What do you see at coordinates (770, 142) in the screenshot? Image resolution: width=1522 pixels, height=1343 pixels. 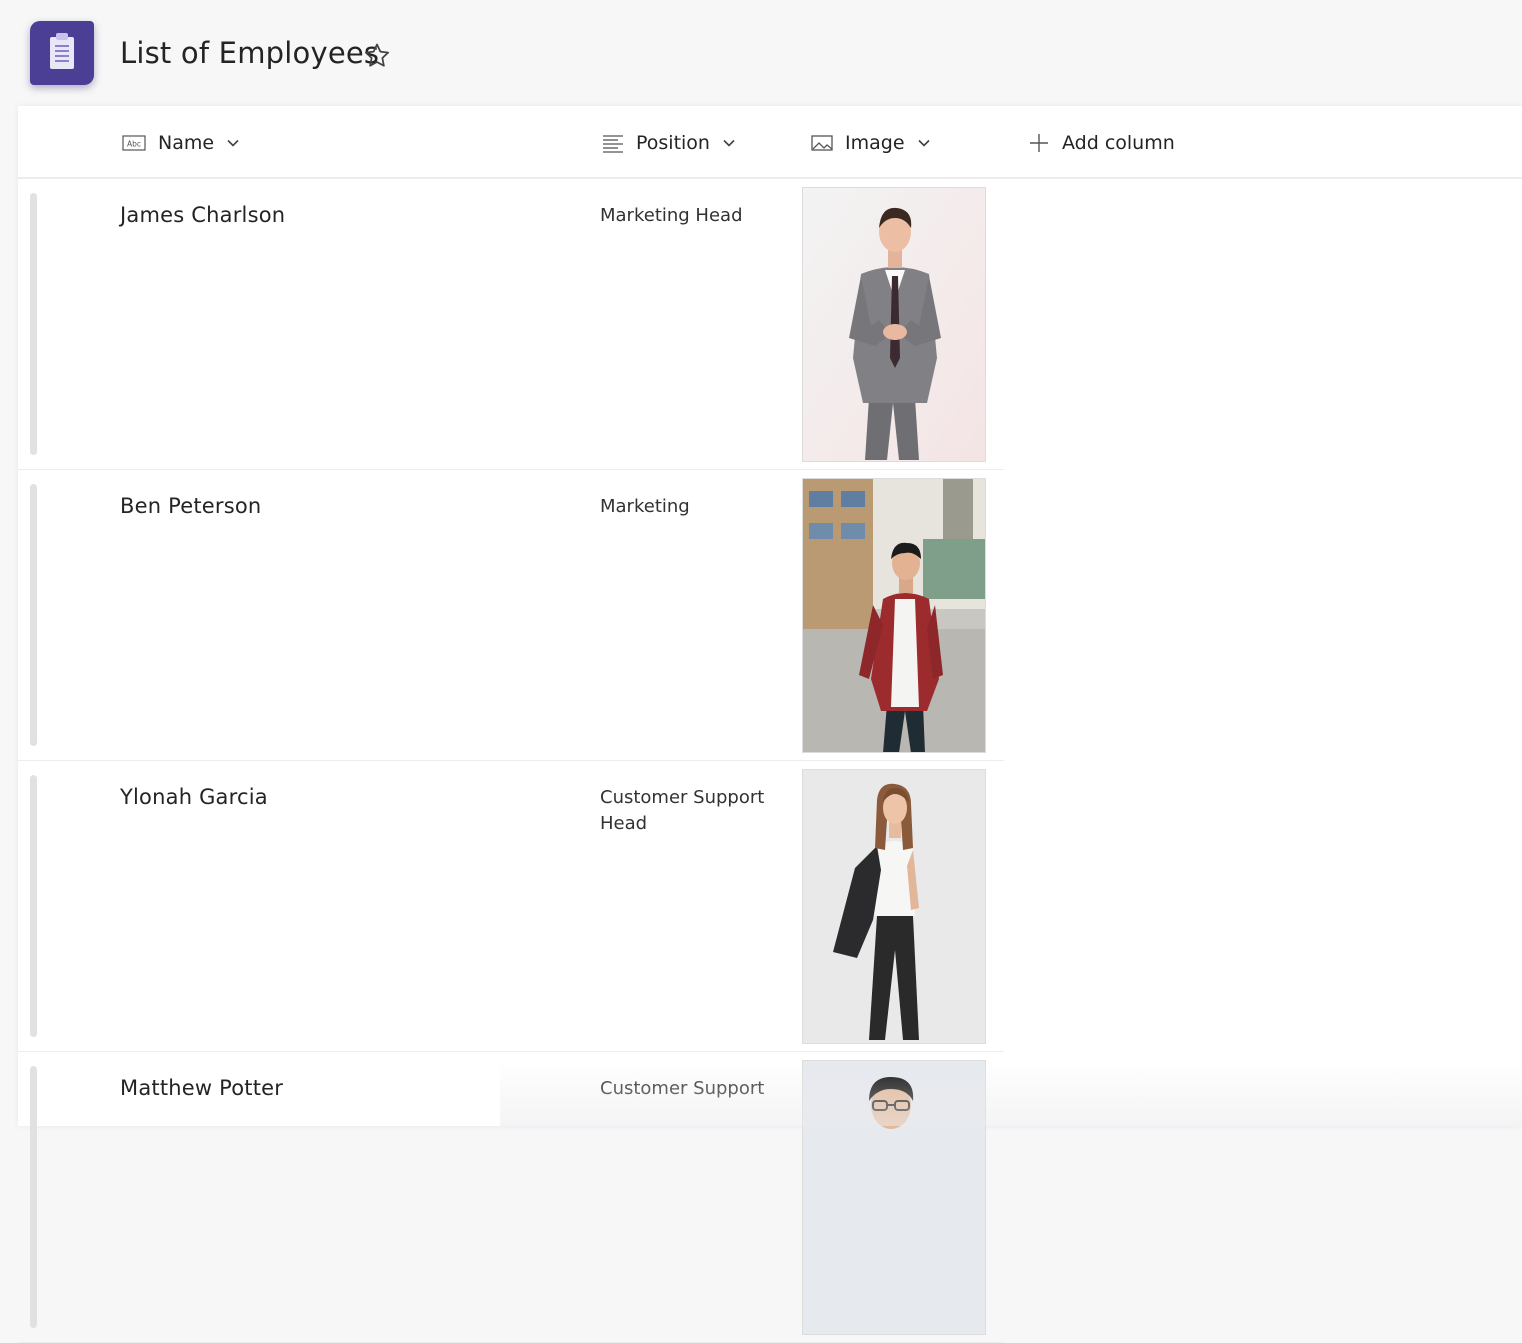 I see `column-header-row: Abc Name Position Image Add column` at bounding box center [770, 142].